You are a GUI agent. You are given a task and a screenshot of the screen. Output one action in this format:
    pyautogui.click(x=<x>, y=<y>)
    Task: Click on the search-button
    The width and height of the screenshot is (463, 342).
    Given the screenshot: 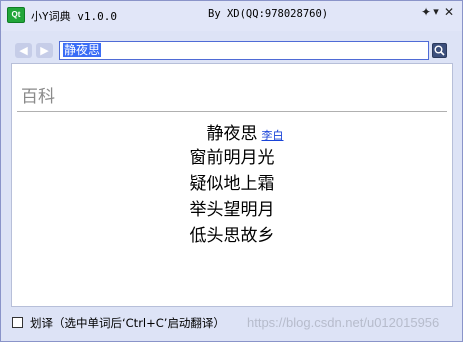 What is the action you would take?
    pyautogui.click(x=439, y=50)
    